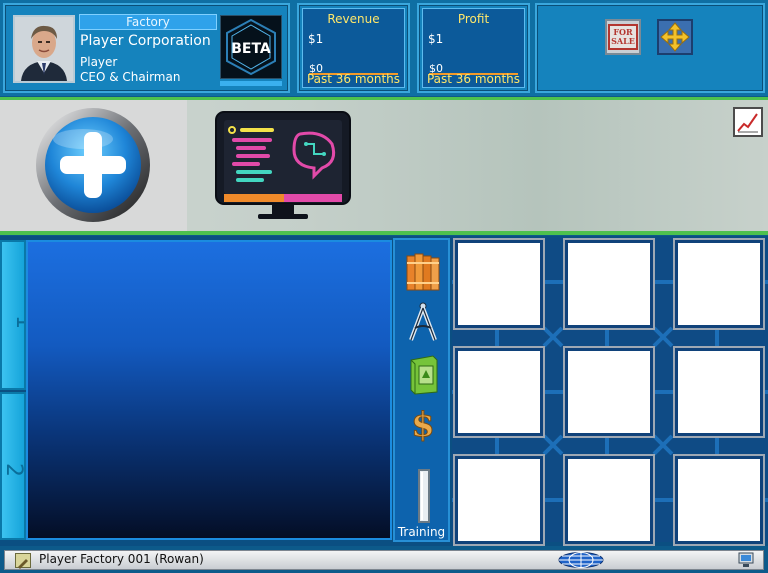  I want to click on profit-panel: Profit $1 $0 Past 36 months, so click(473, 48).